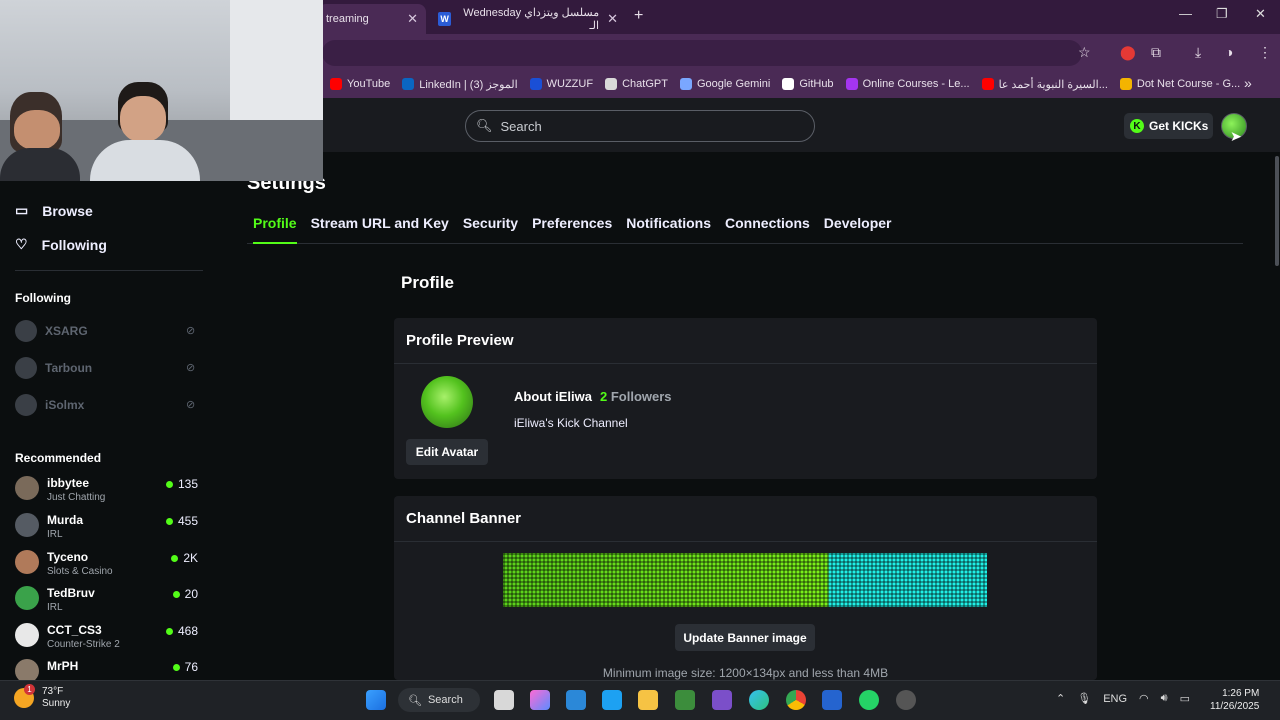 The height and width of the screenshot is (720, 1280). What do you see at coordinates (68, 483) in the screenshot?
I see `channel-name: ibbytee` at bounding box center [68, 483].